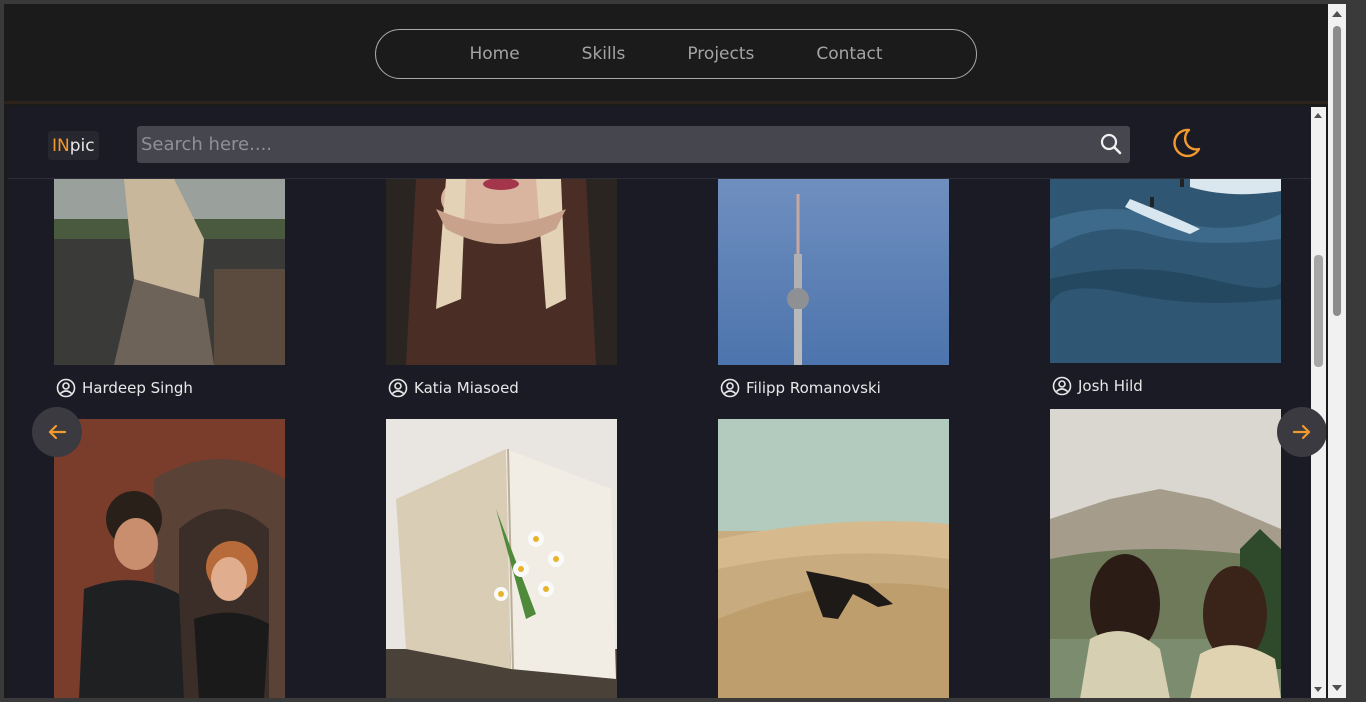  What do you see at coordinates (1186, 143) in the screenshot?
I see `moon-icon` at bounding box center [1186, 143].